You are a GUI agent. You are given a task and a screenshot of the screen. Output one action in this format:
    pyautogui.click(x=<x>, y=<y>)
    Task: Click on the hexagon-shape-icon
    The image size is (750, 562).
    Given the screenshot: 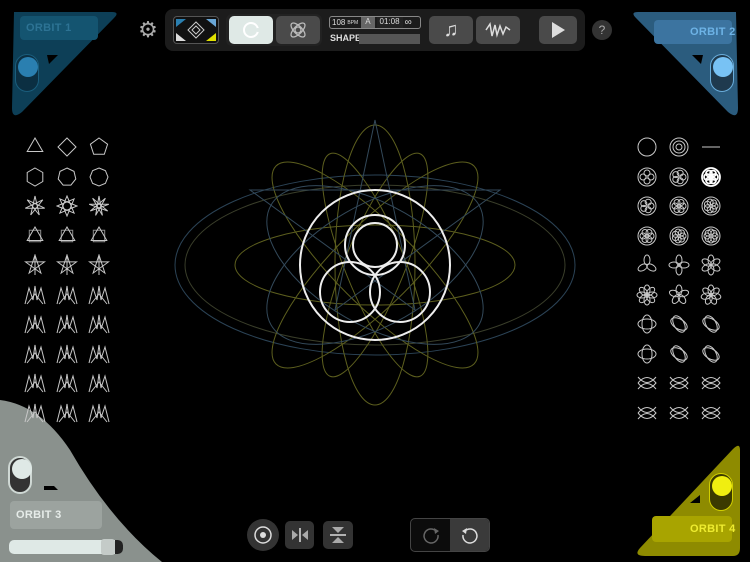 What is the action you would take?
    pyautogui.click(x=35, y=177)
    